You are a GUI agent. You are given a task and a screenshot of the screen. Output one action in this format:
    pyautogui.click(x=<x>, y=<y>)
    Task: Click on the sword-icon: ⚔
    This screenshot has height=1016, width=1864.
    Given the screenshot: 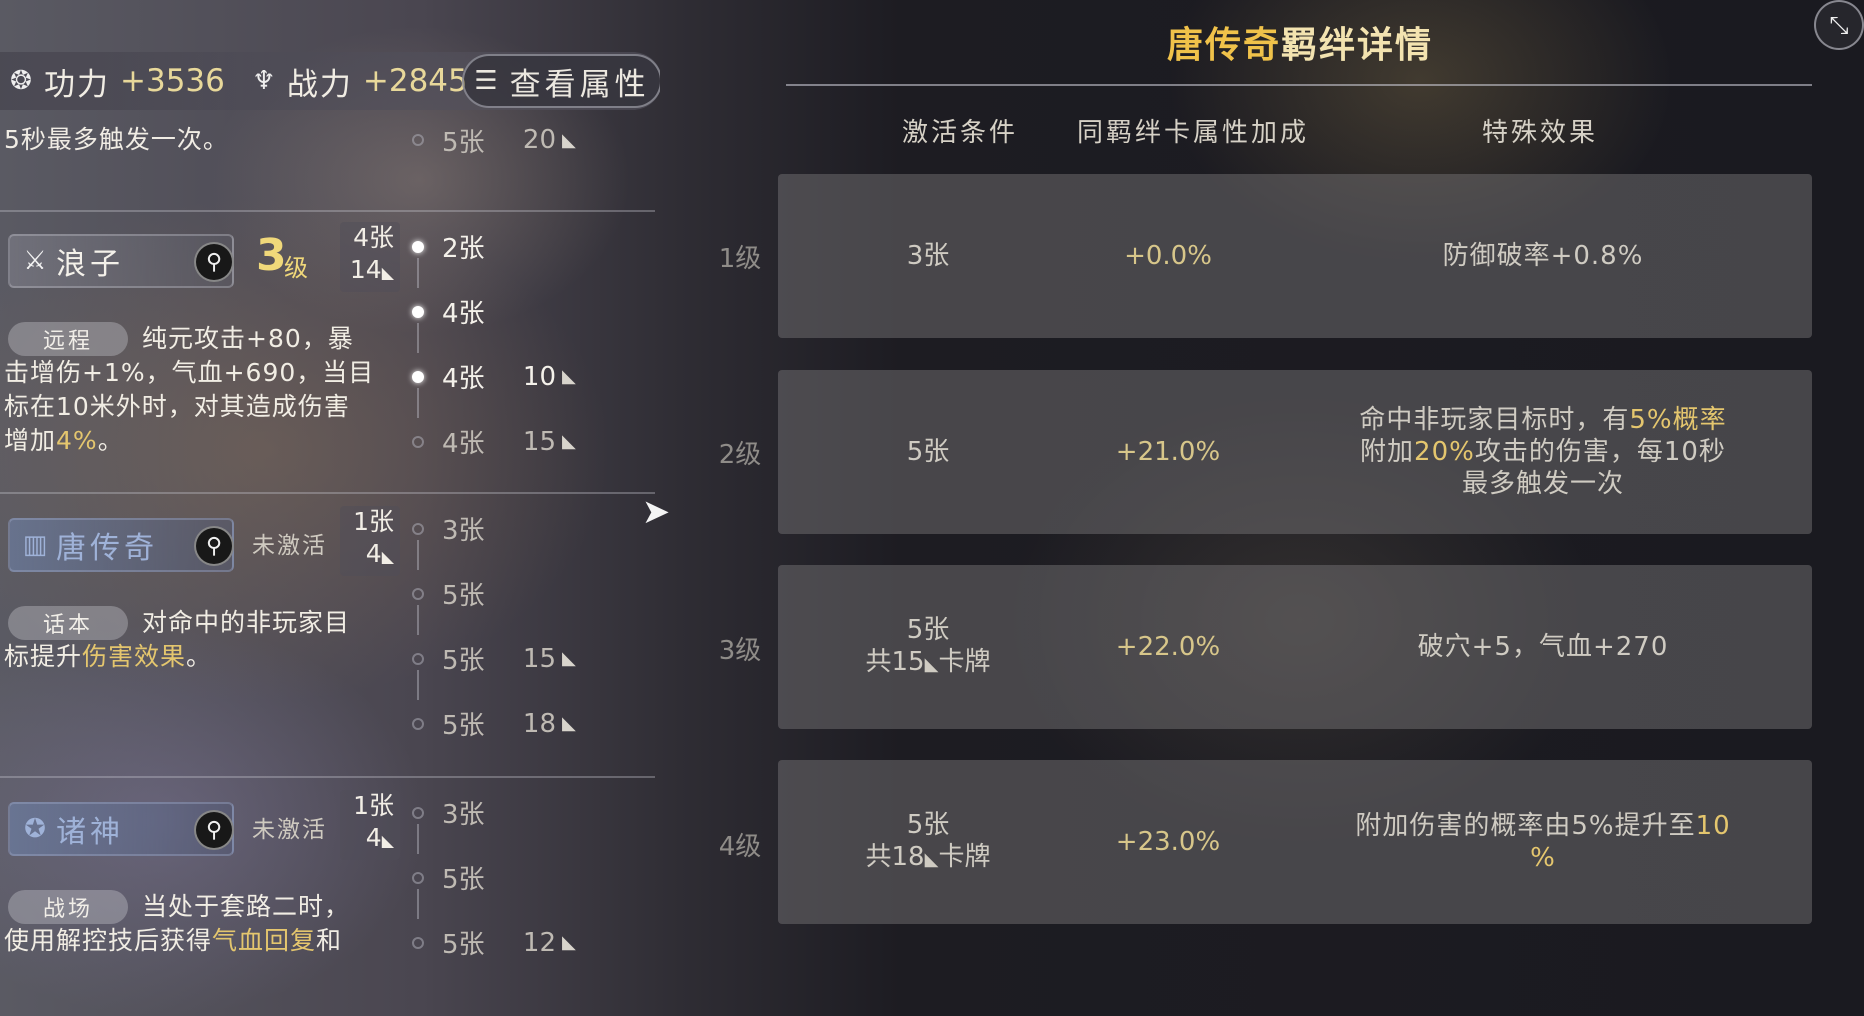 What is the action you would take?
    pyautogui.click(x=35, y=261)
    